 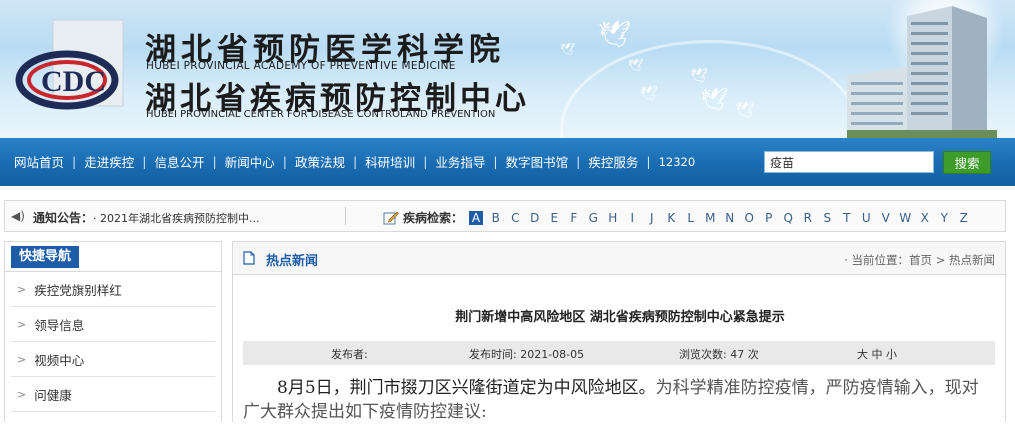 I want to click on svg-text: CDC, so click(x=73, y=81).